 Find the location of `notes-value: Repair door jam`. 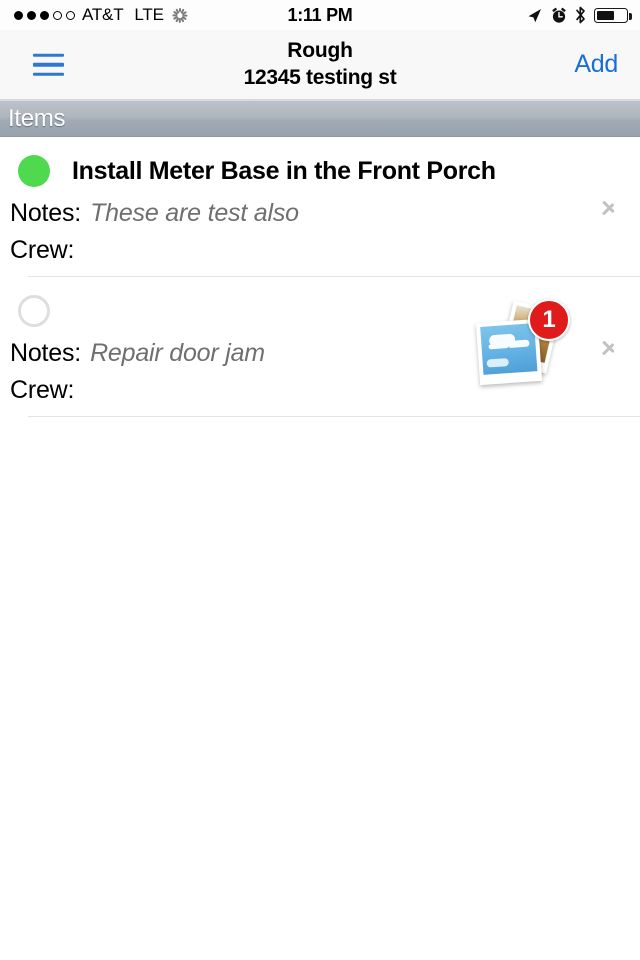

notes-value: Repair door jam is located at coordinates (177, 353).